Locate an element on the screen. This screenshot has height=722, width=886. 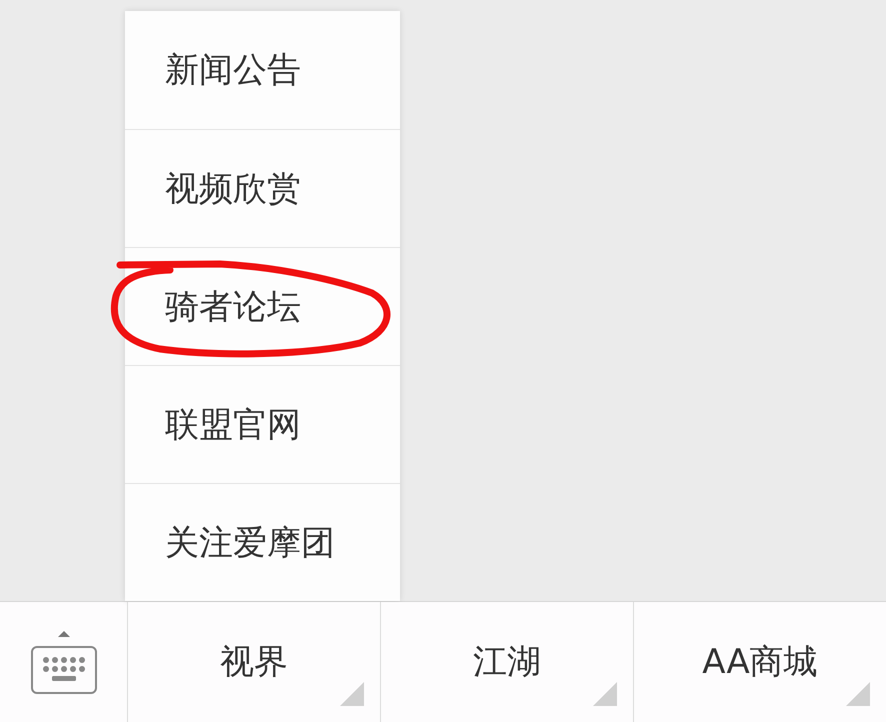
menu-item: 联盟官网 is located at coordinates (262, 424).